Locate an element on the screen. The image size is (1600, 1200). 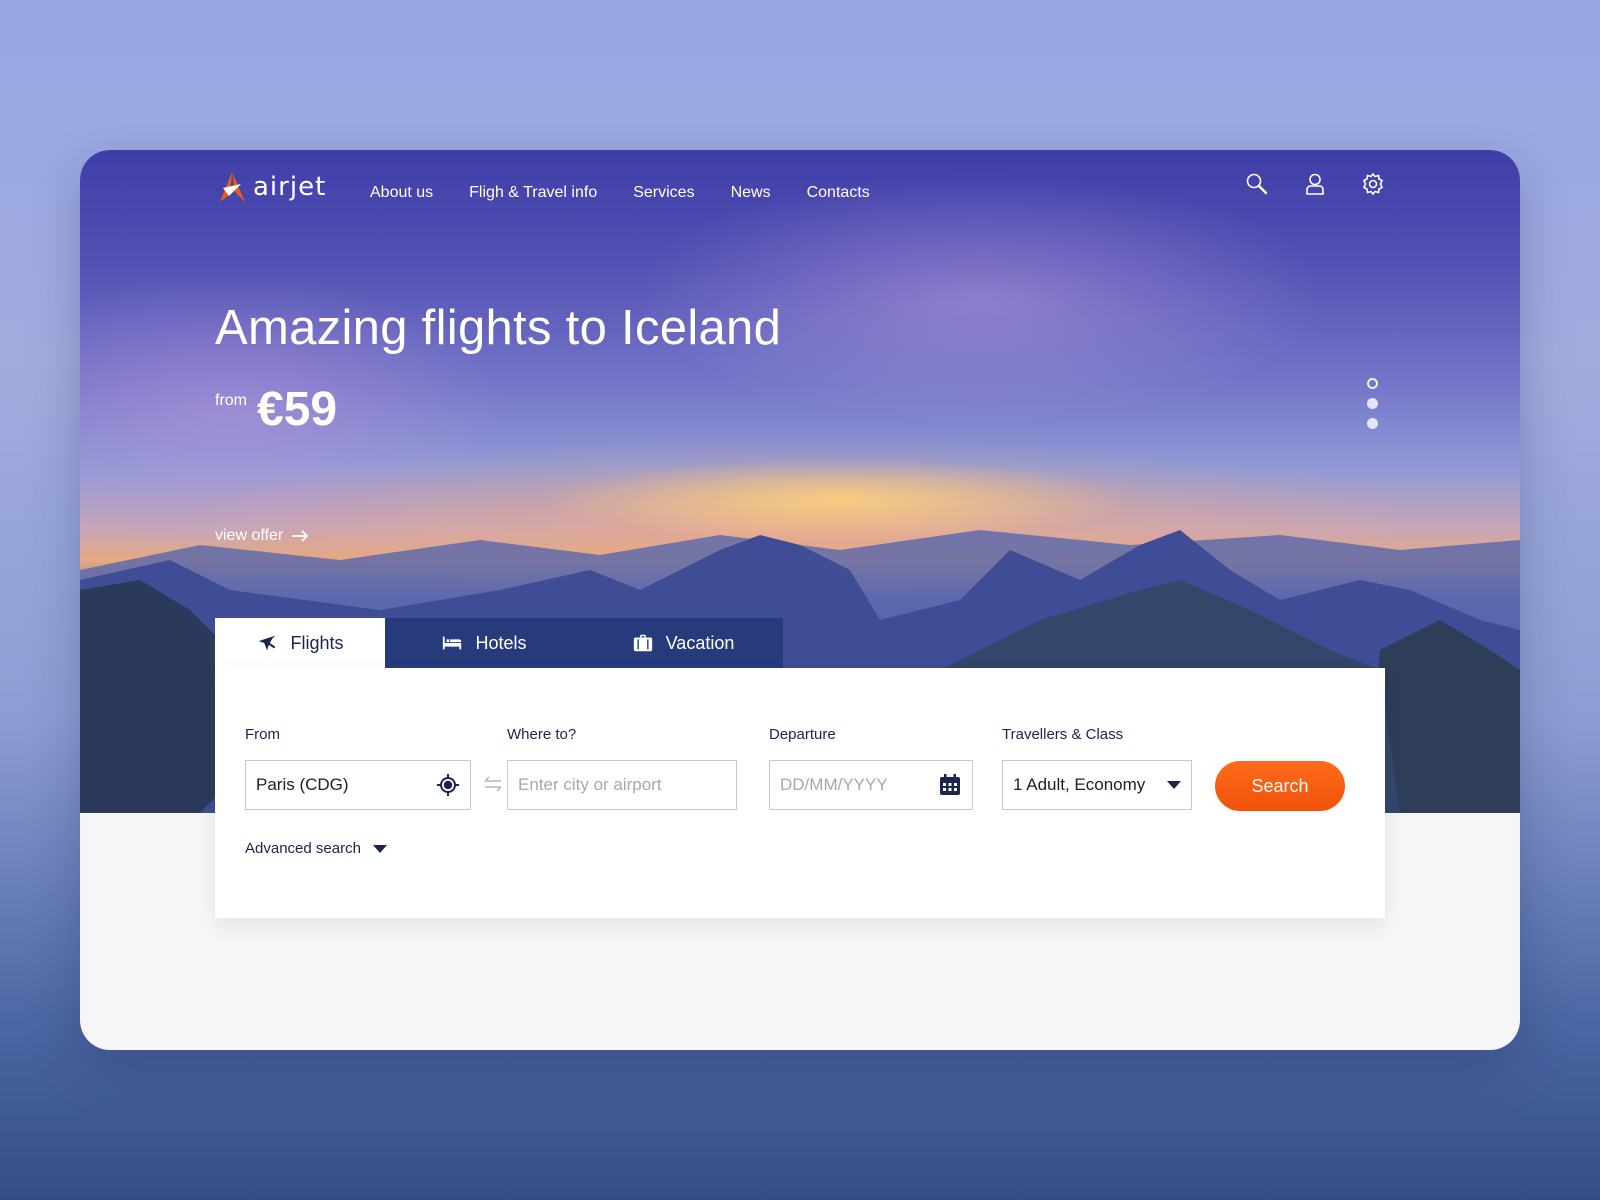
tab-flights: Flights is located at coordinates (300, 643).